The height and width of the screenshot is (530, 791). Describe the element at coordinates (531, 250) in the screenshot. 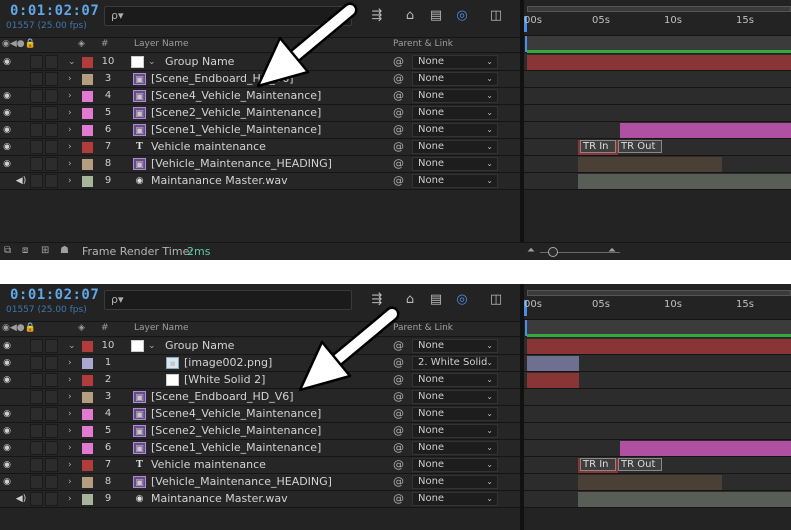

I see `zoom-out-icon: ⏶` at that location.